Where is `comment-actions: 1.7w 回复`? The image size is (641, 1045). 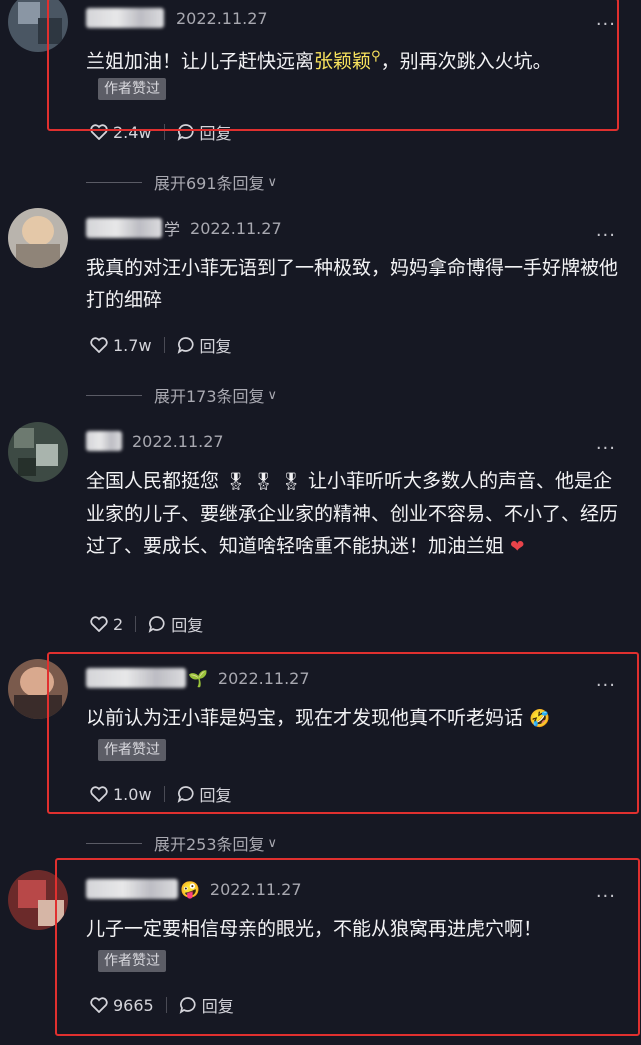
comment-actions: 1.7w 回复 is located at coordinates (161, 345).